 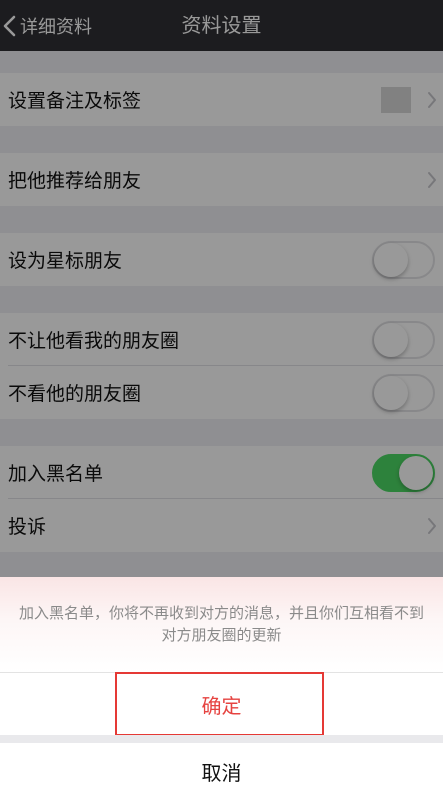 I want to click on confirm-button: 确定, so click(x=221, y=703).